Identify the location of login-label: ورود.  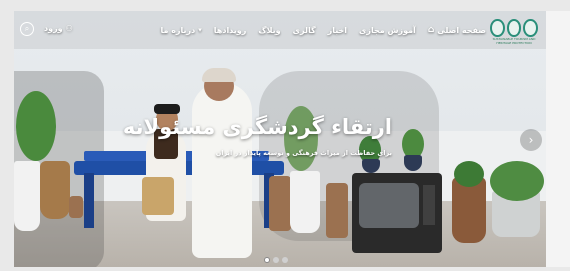
(53, 28).